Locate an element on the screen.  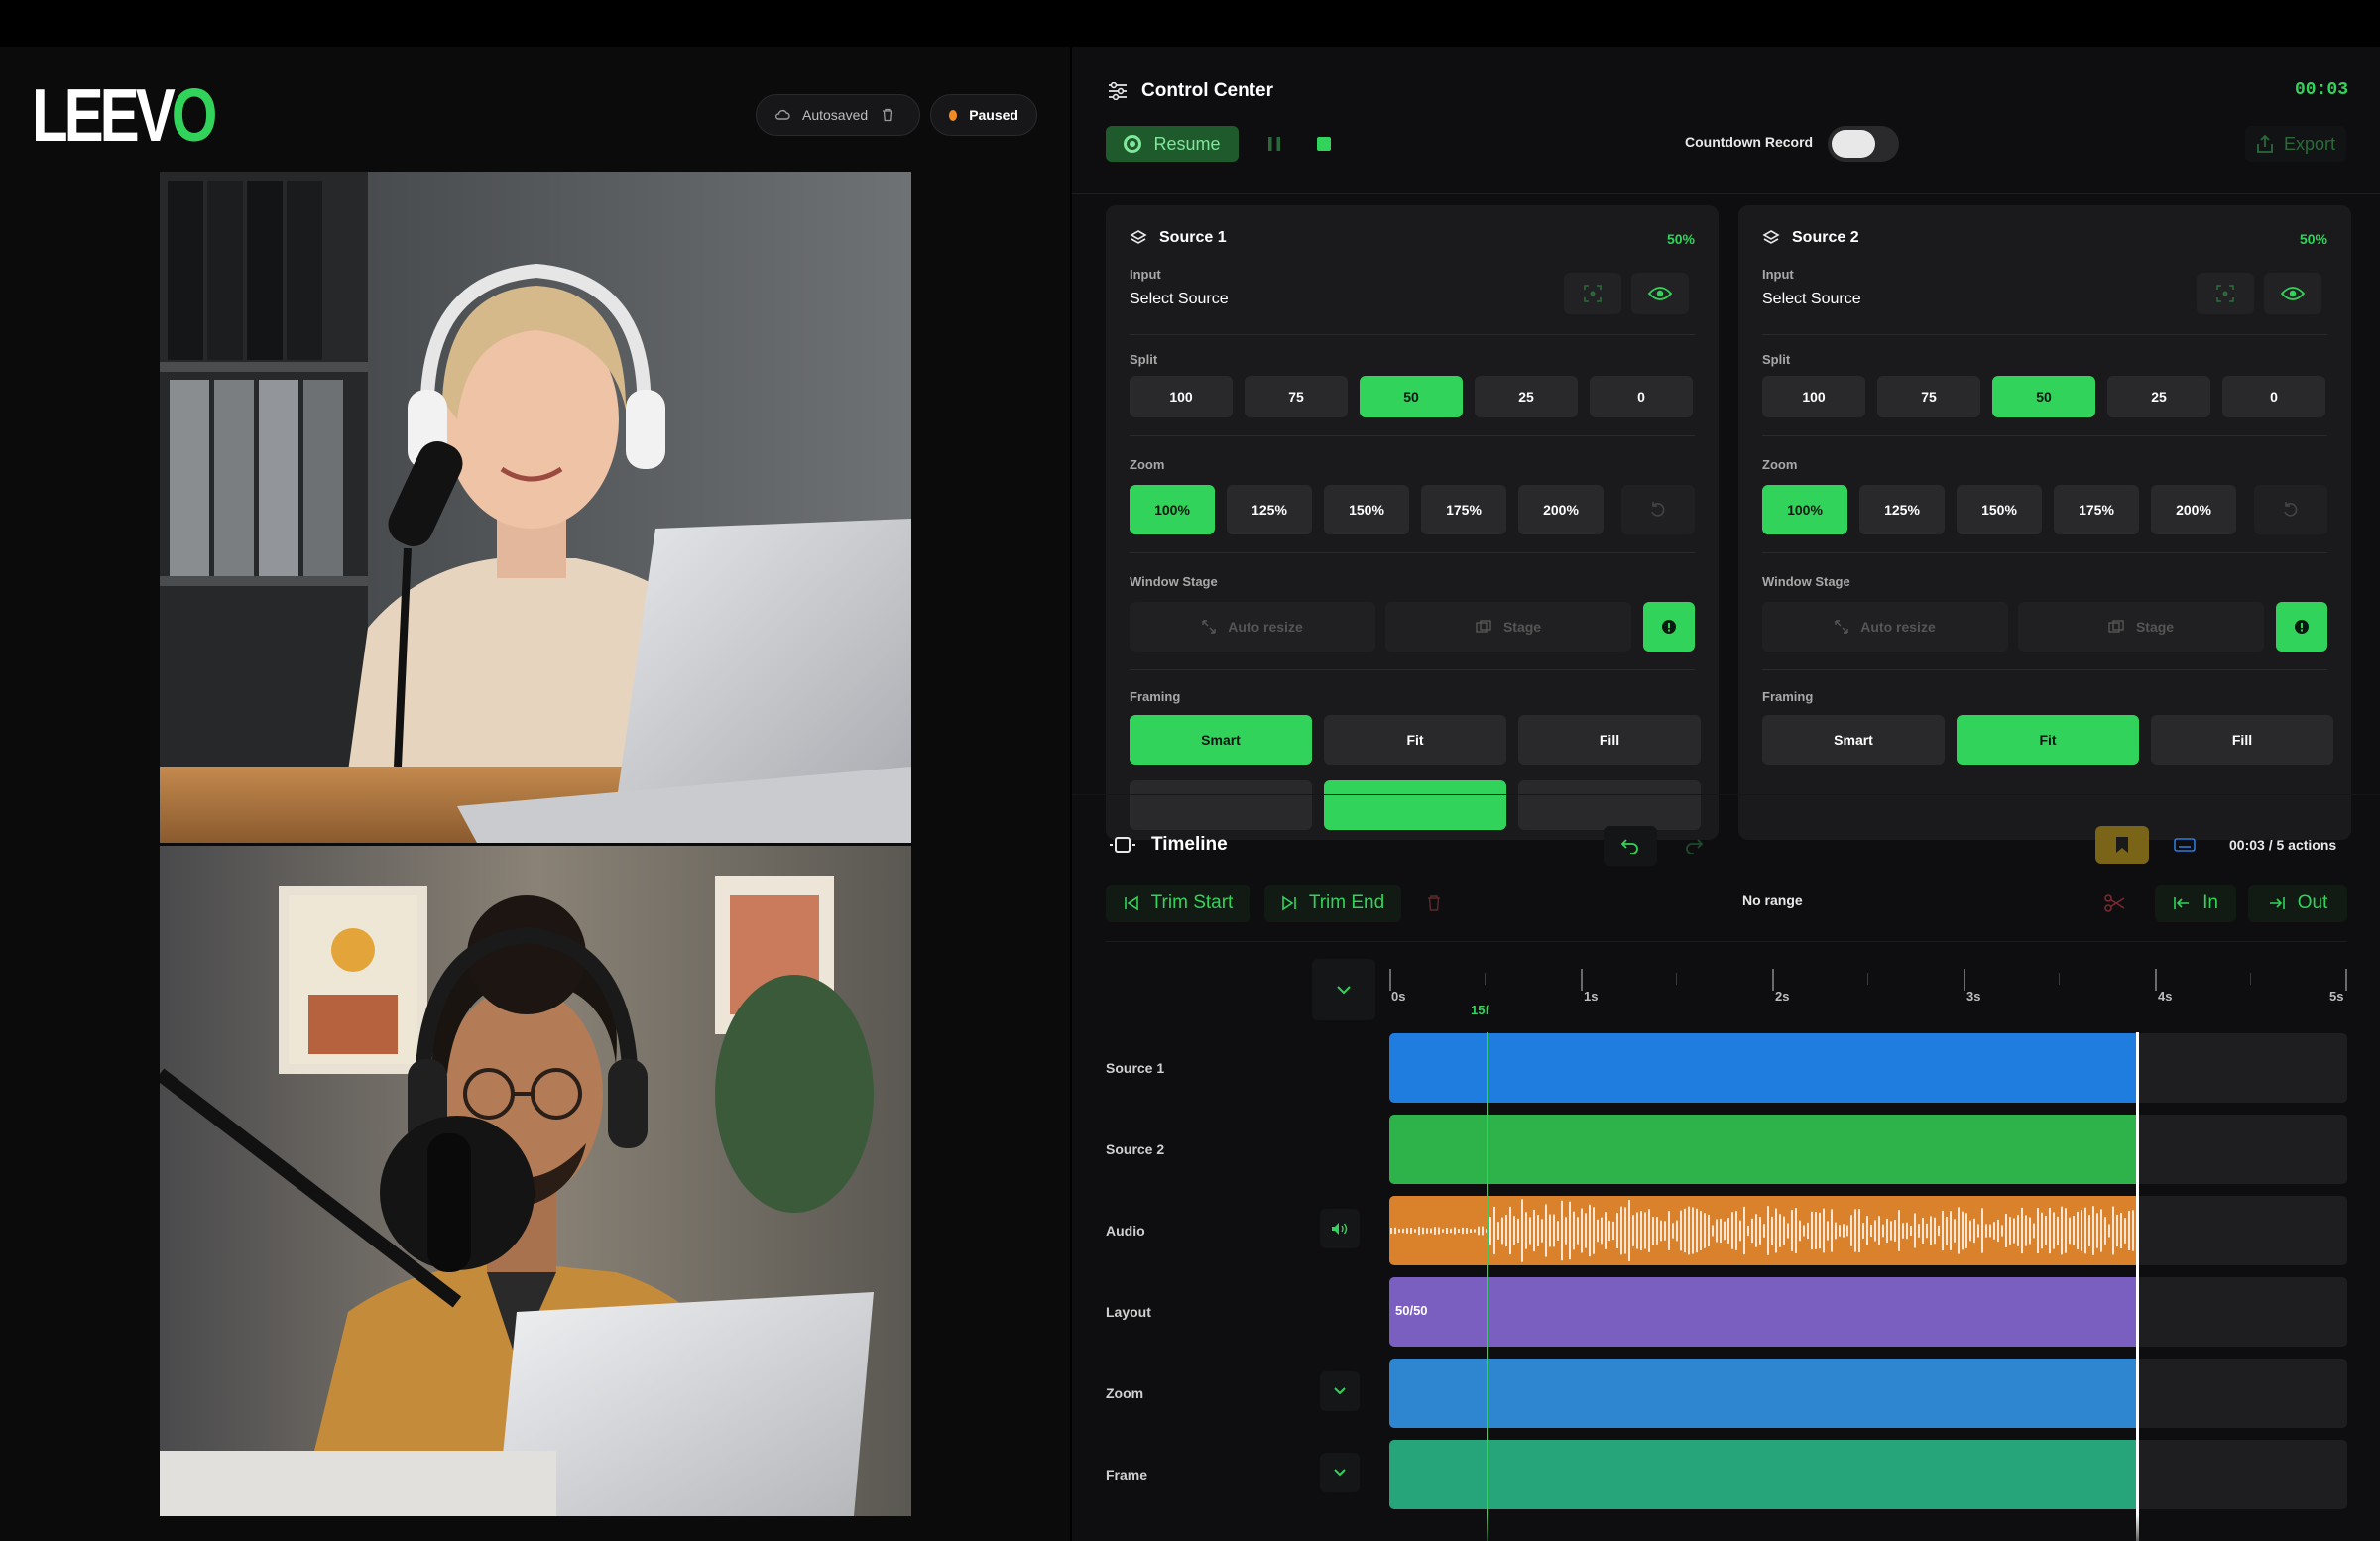
toggle-knob is located at coordinates (1853, 144).